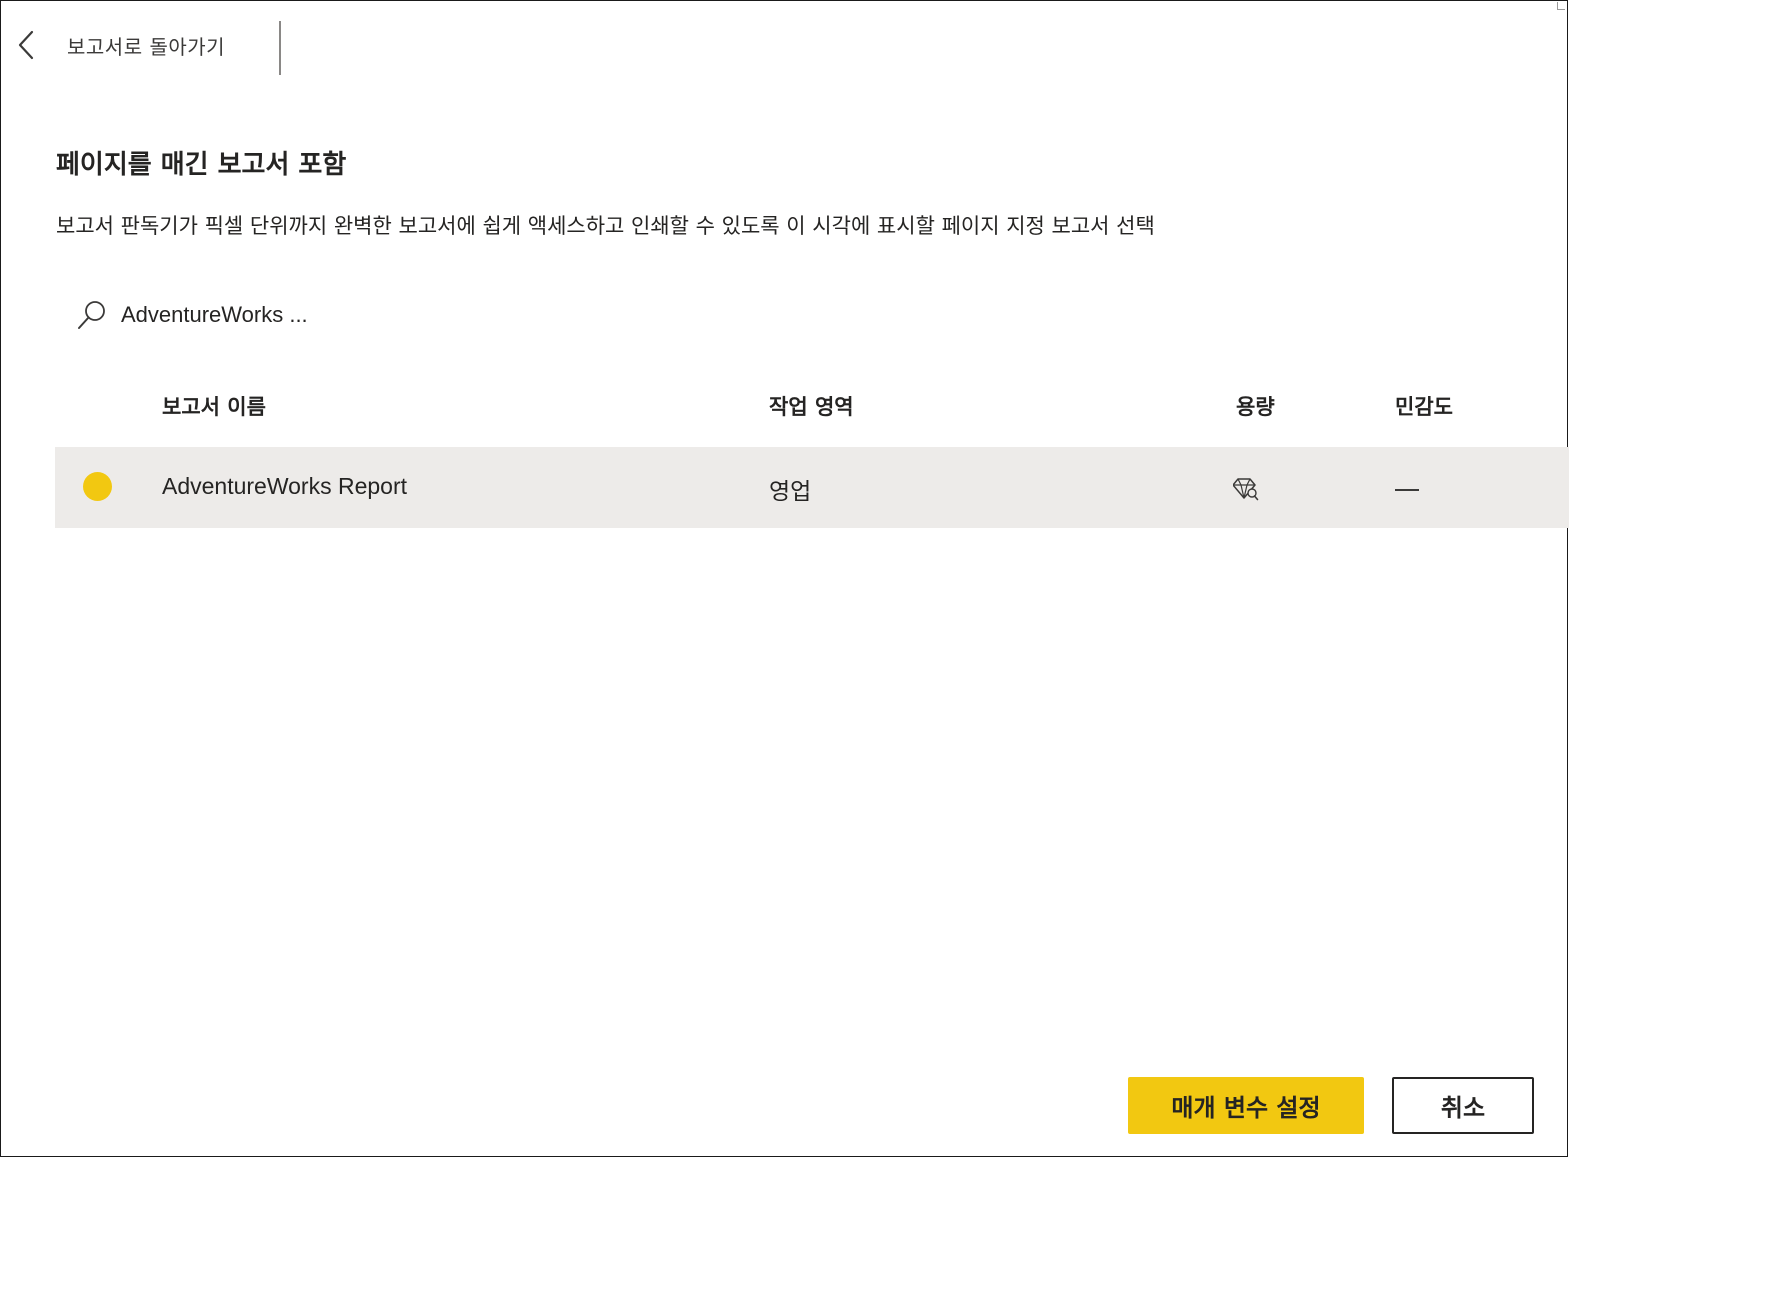  I want to click on workspace-cell: 영업, so click(790, 492).